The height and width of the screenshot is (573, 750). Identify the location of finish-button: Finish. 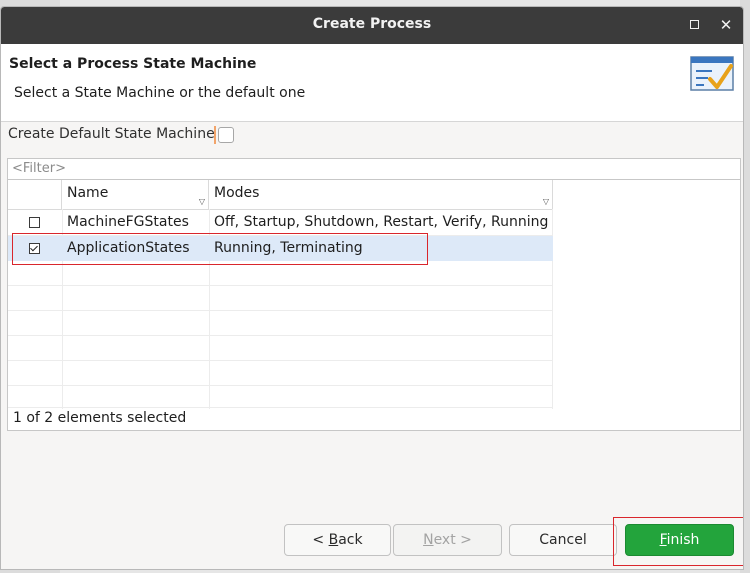
(679, 540).